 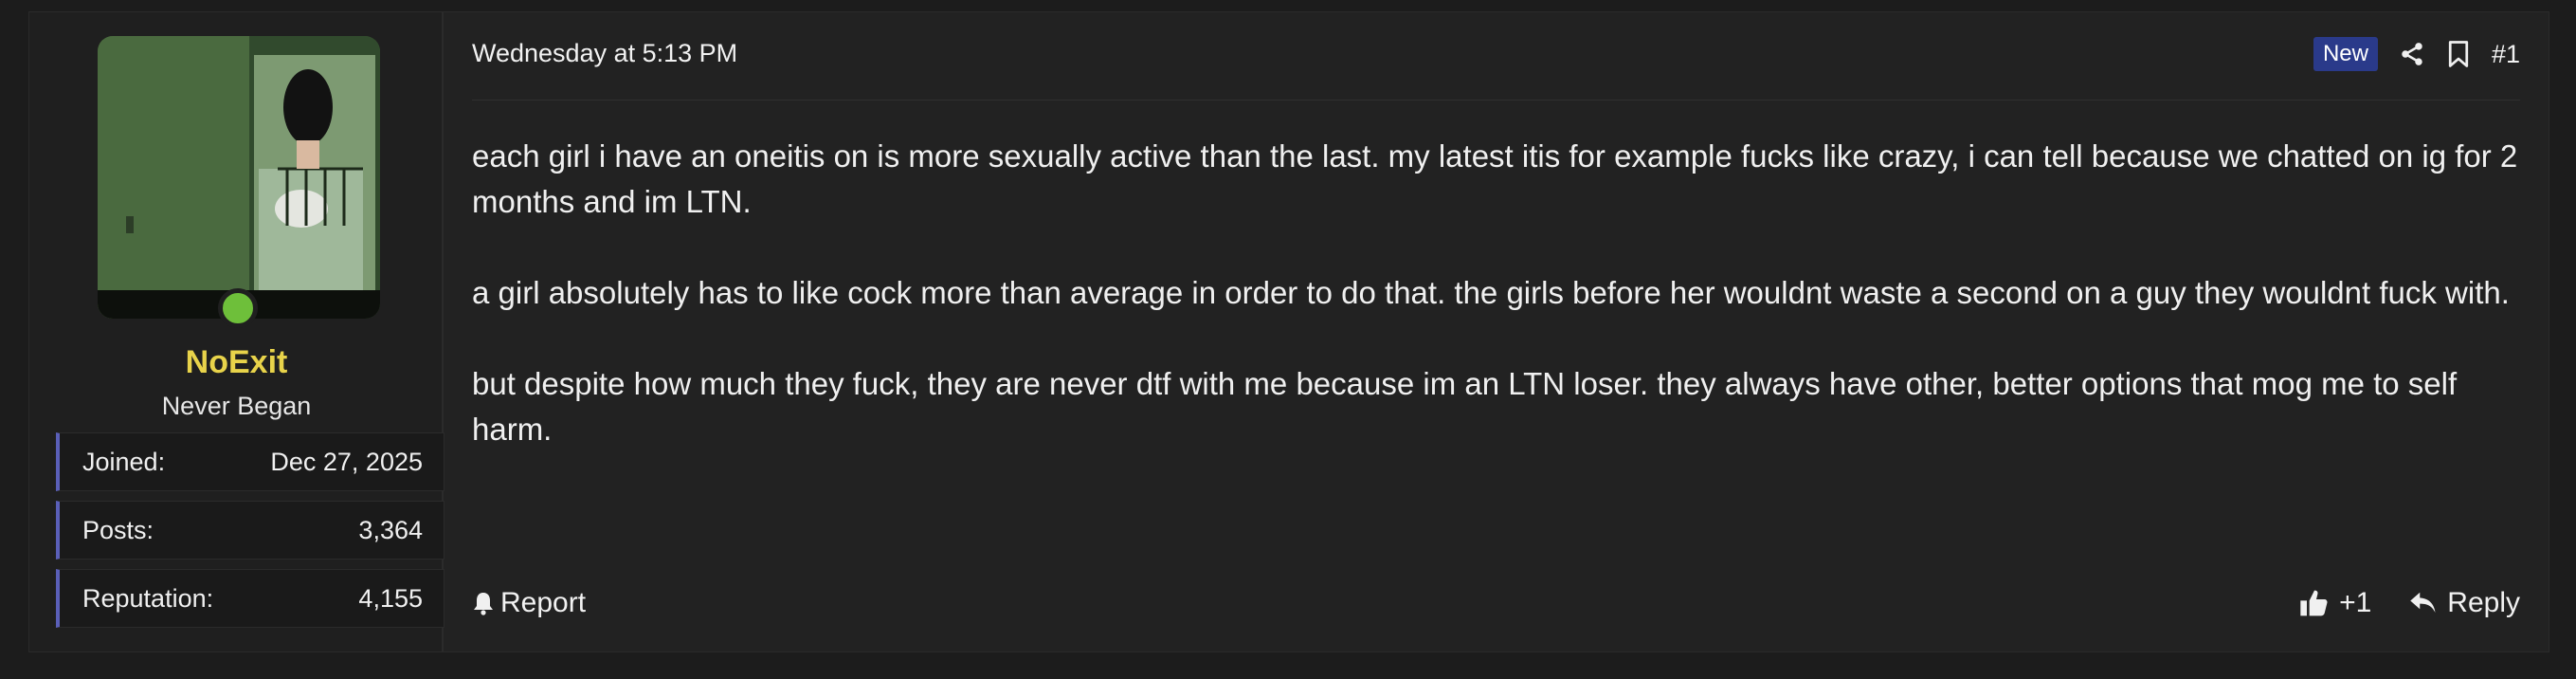 I want to click on stat-label: Joined:, so click(x=124, y=461).